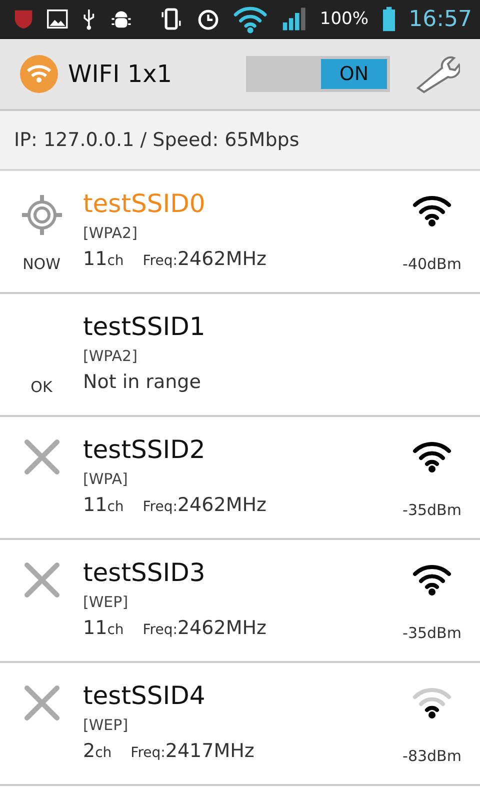 The height and width of the screenshot is (800, 480). What do you see at coordinates (437, 74) in the screenshot?
I see `wrench-icon` at bounding box center [437, 74].